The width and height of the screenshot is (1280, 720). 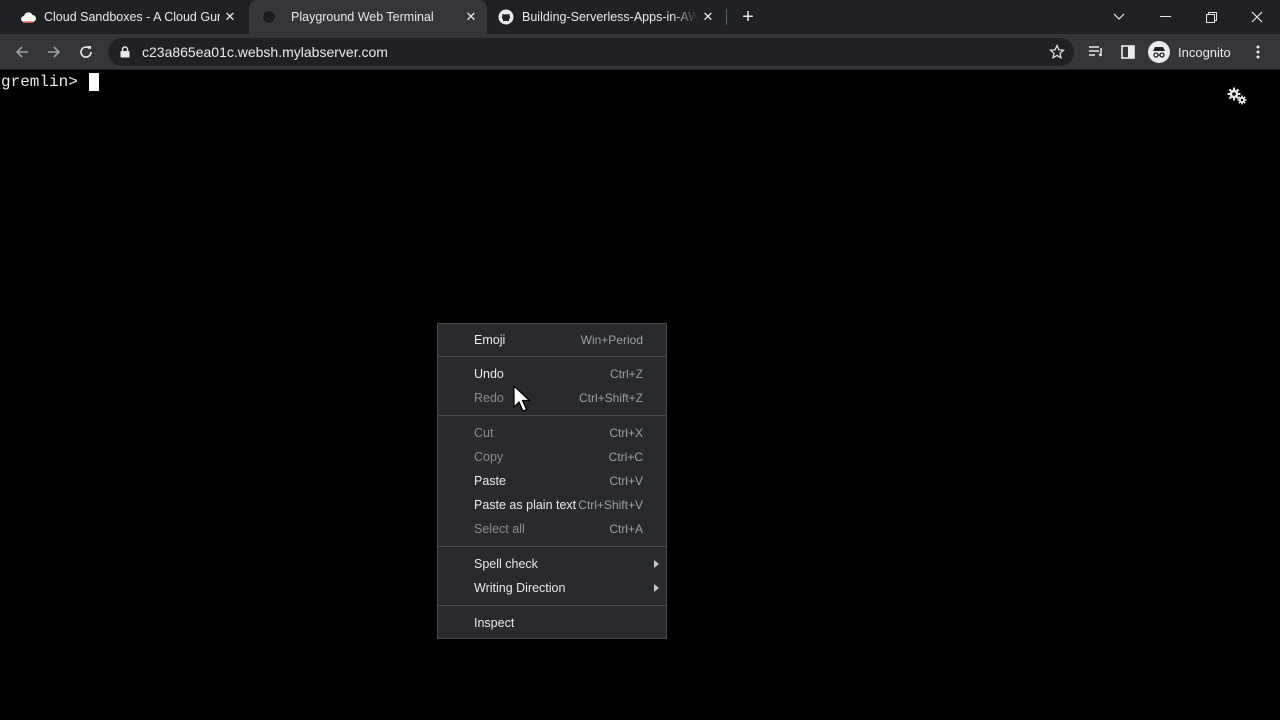 I want to click on menu-item-label: Paste, so click(x=490, y=481).